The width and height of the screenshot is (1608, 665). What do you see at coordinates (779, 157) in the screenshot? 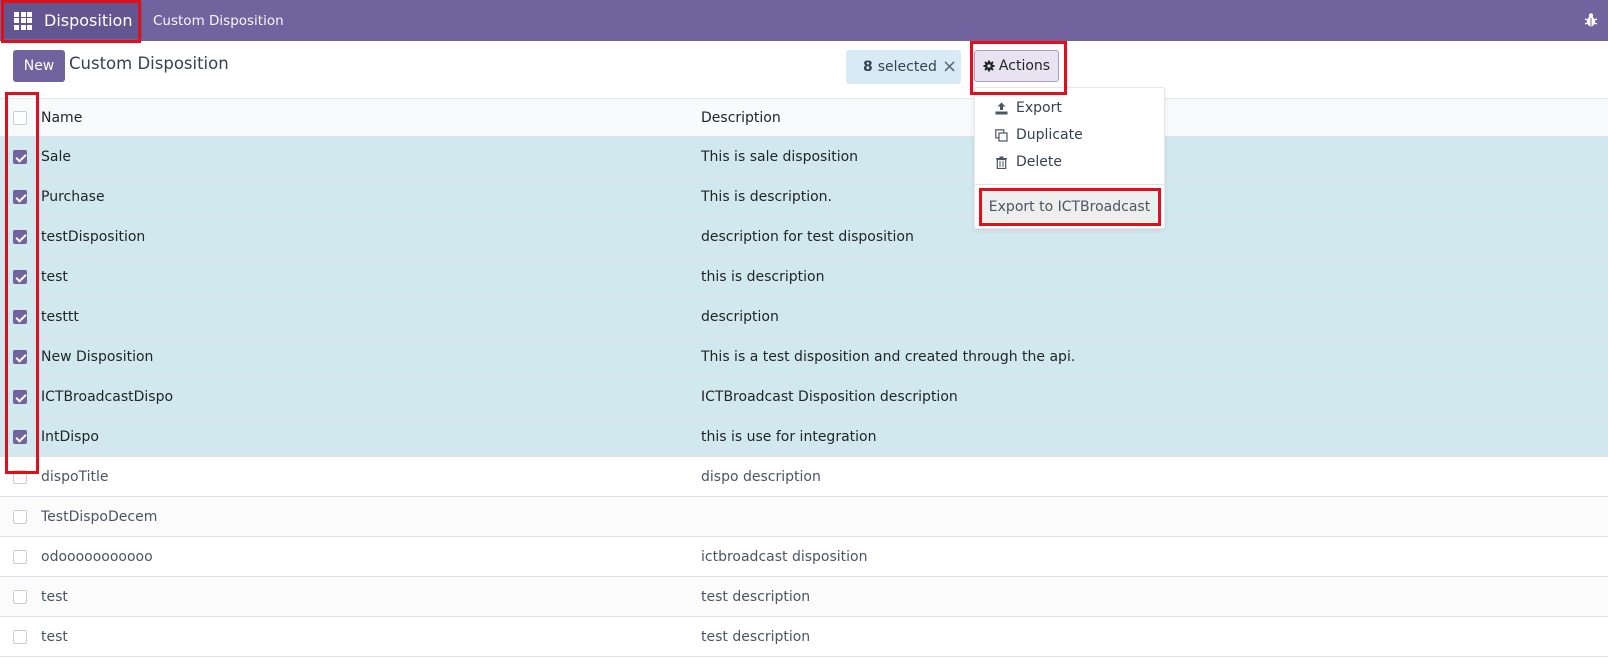
I see `cell-description: This is sale disposition` at bounding box center [779, 157].